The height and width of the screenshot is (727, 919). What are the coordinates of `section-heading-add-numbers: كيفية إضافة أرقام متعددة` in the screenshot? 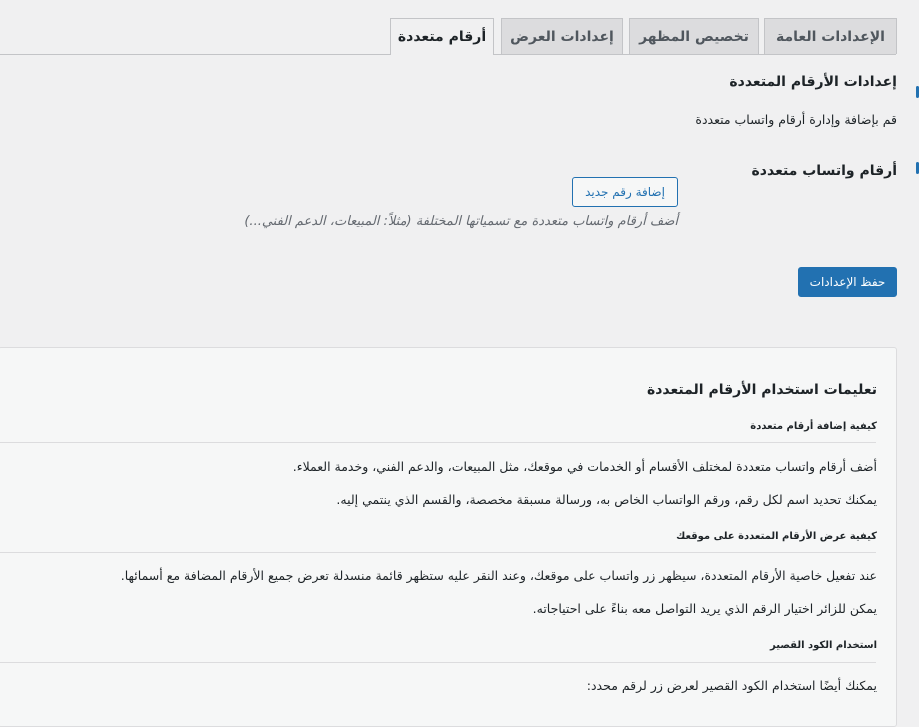 It's located at (813, 426).